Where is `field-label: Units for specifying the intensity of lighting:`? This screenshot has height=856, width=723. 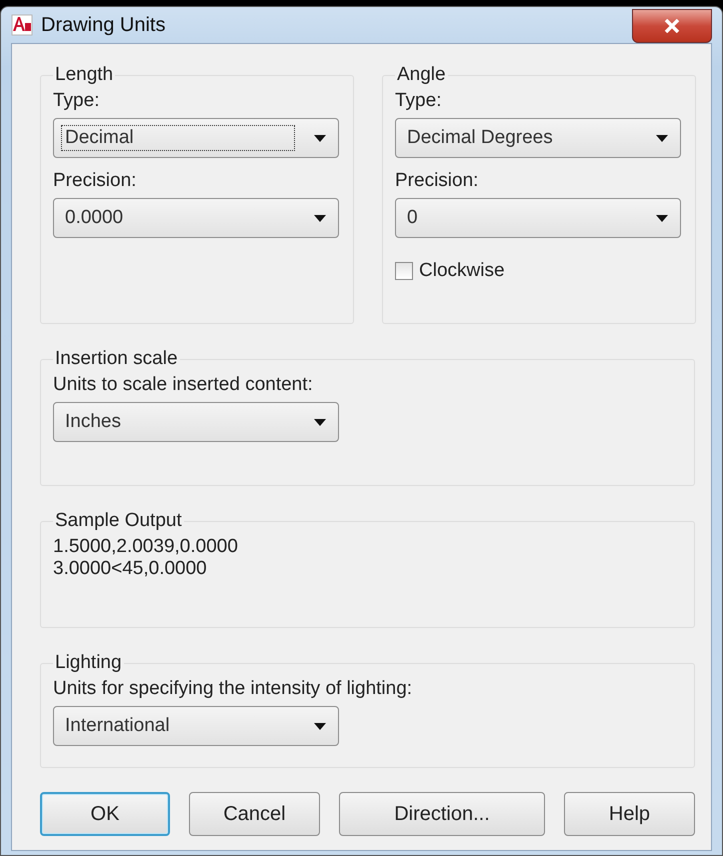
field-label: Units for specifying the intensity of lighting: is located at coordinates (233, 689).